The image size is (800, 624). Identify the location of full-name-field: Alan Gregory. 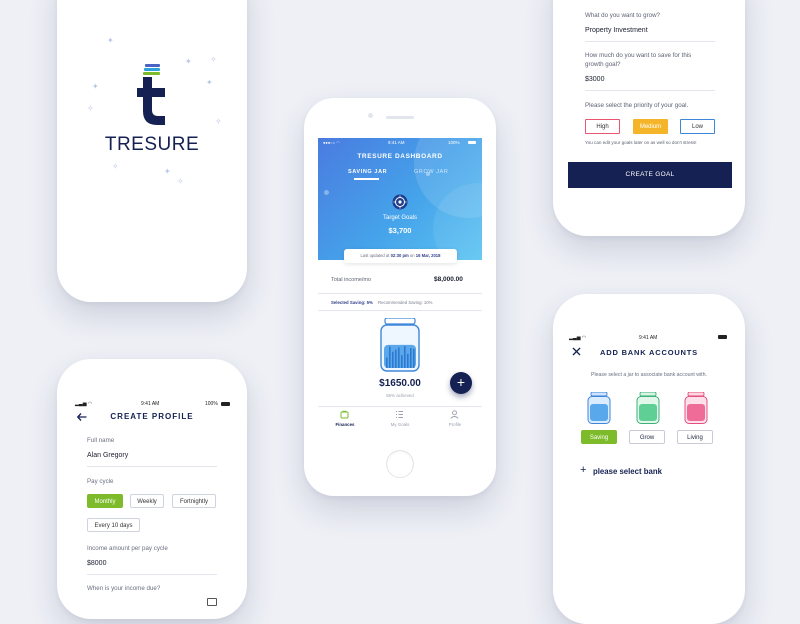
(107, 455).